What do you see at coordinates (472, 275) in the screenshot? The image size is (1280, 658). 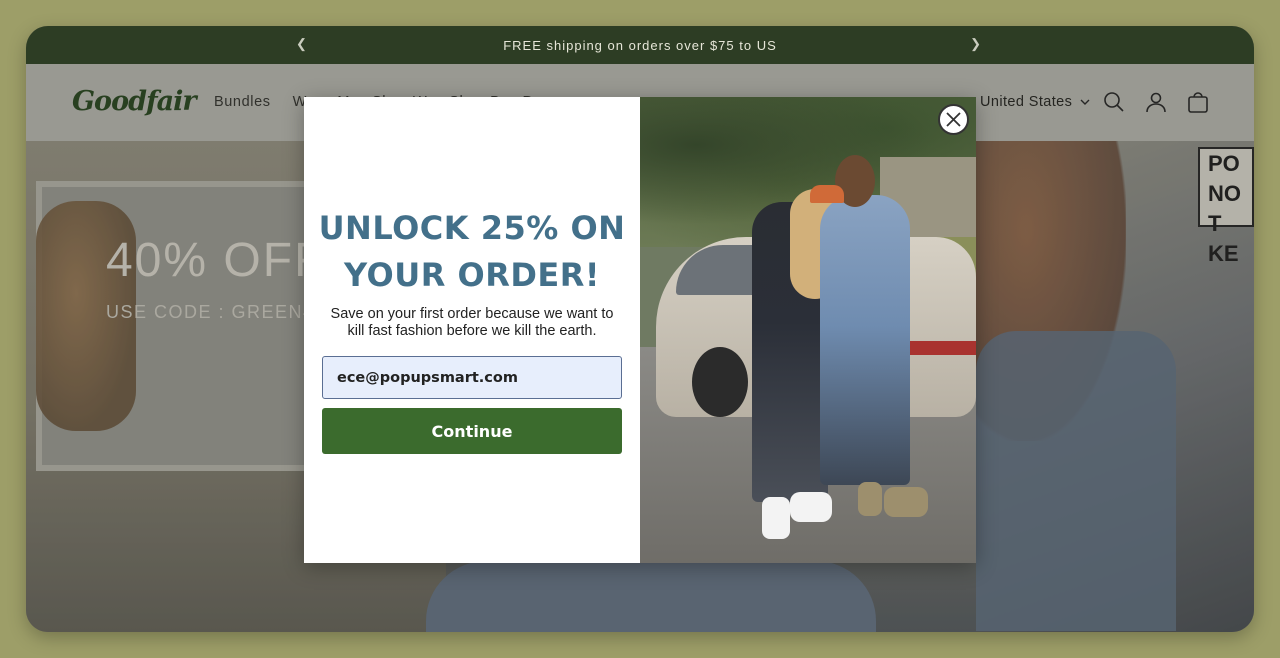 I see `popup-heading-line2: YOUR ORDER!` at bounding box center [472, 275].